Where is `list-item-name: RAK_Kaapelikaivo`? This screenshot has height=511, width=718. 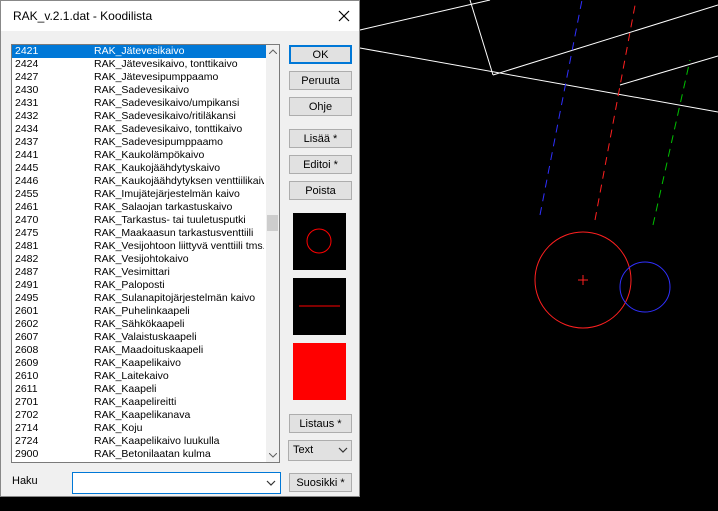
list-item-name: RAK_Kaapelikaivo is located at coordinates (137, 363).